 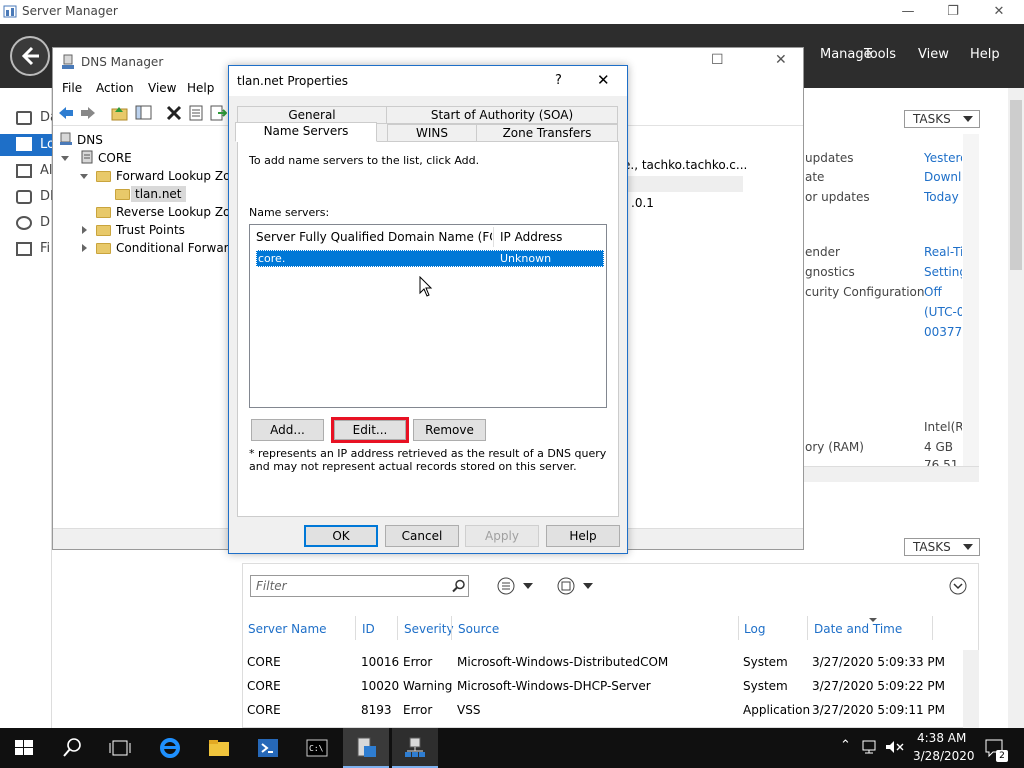 What do you see at coordinates (115, 88) in the screenshot?
I see `dns-menu-action: Action` at bounding box center [115, 88].